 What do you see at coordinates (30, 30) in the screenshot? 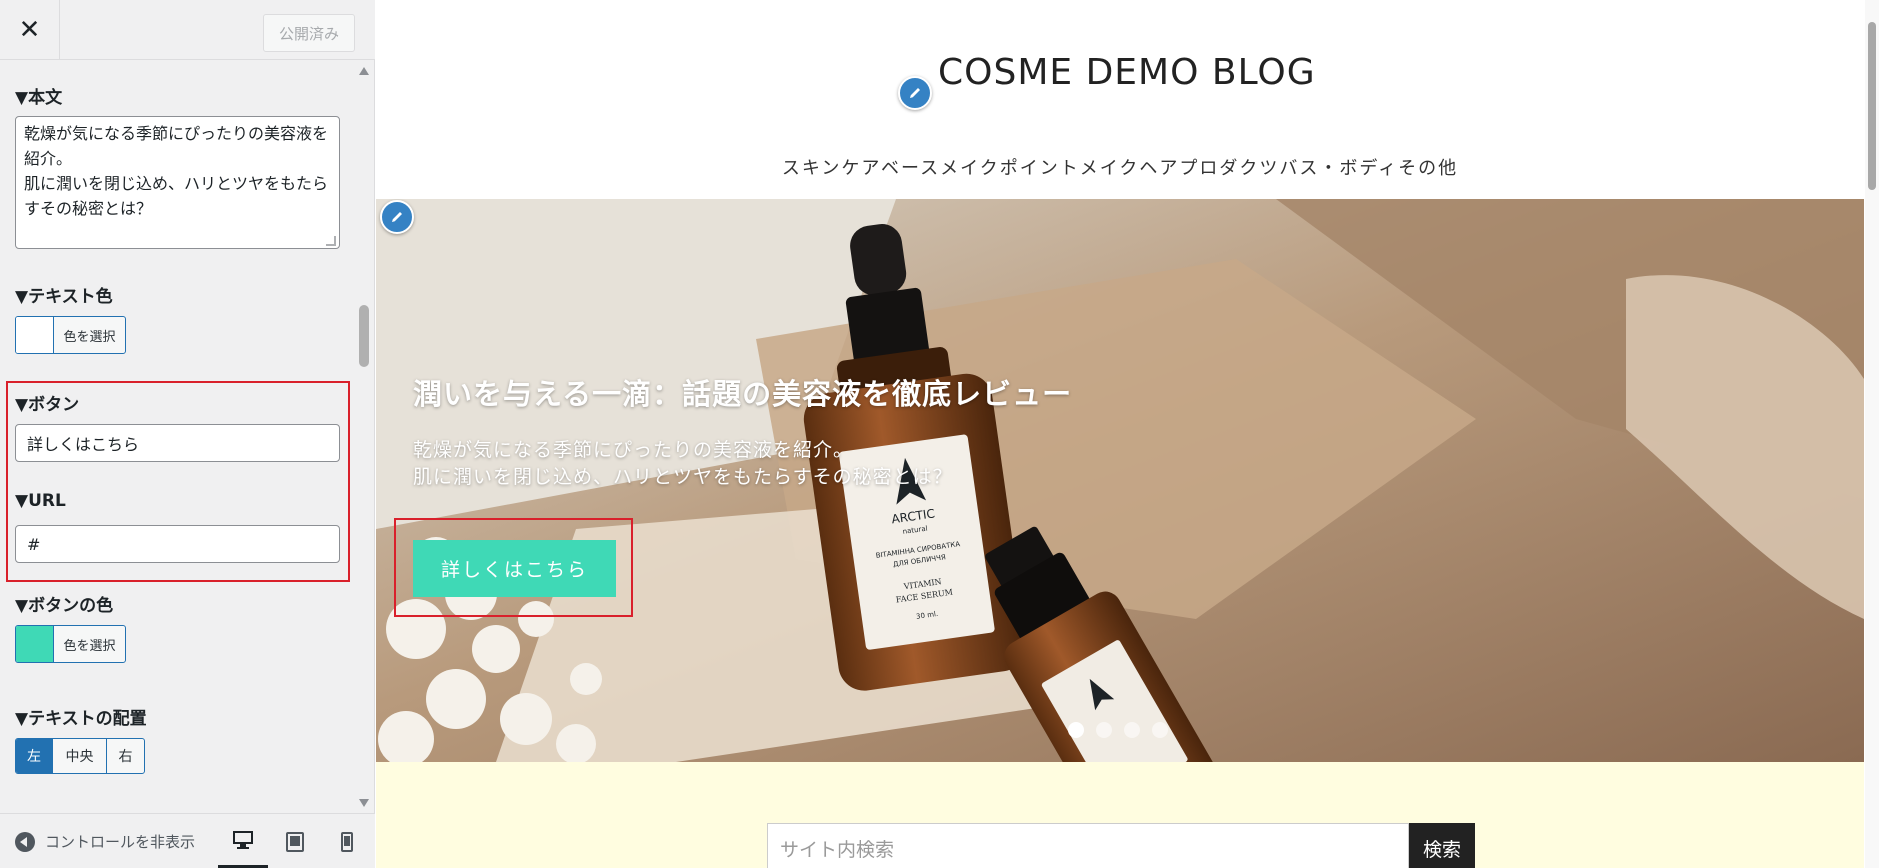
I see `close-button: ✕` at bounding box center [30, 30].